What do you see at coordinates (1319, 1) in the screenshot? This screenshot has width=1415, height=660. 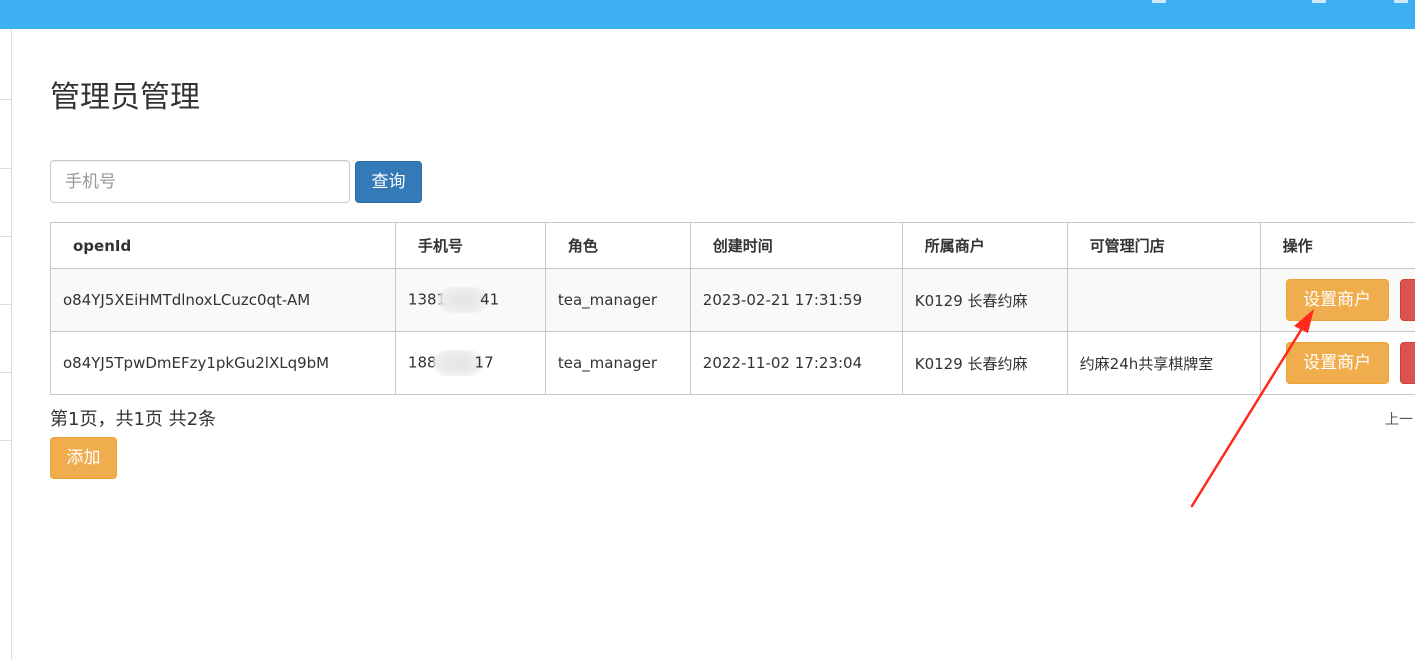 I see `navbar-user-icon` at bounding box center [1319, 1].